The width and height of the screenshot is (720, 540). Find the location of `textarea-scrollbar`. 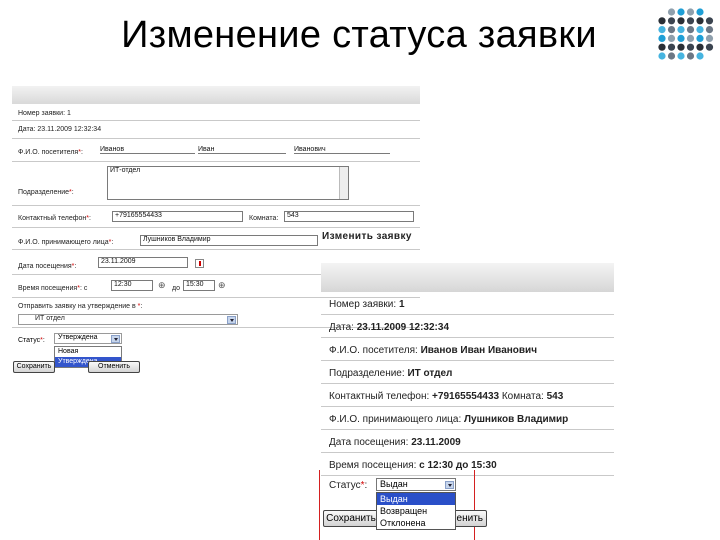

textarea-scrollbar is located at coordinates (343, 183).